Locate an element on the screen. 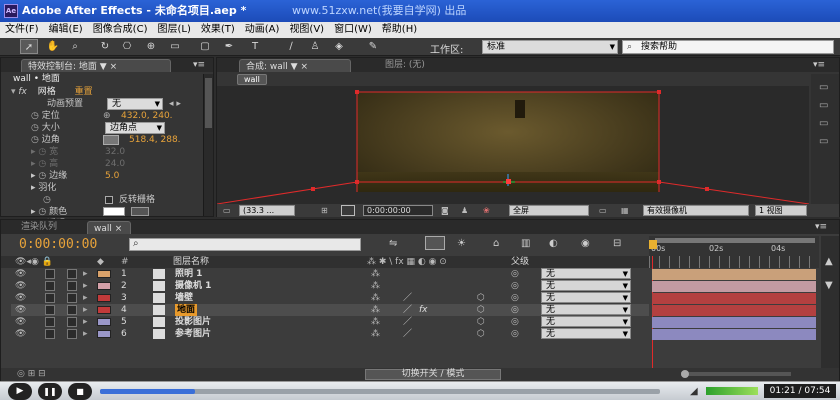 This screenshot has width=840, height=400. play-icon: ▶ is located at coordinates (20, 391).